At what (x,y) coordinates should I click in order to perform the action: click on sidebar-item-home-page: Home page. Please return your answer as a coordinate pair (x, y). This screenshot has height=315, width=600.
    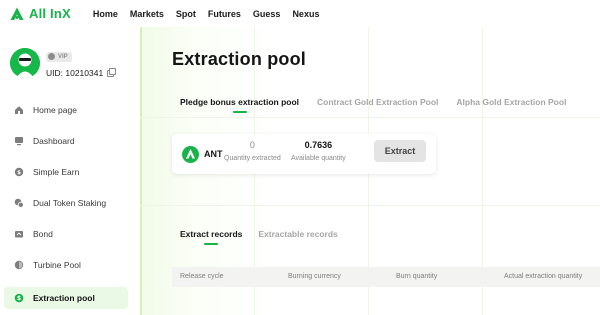
    Looking at the image, I should click on (66, 110).